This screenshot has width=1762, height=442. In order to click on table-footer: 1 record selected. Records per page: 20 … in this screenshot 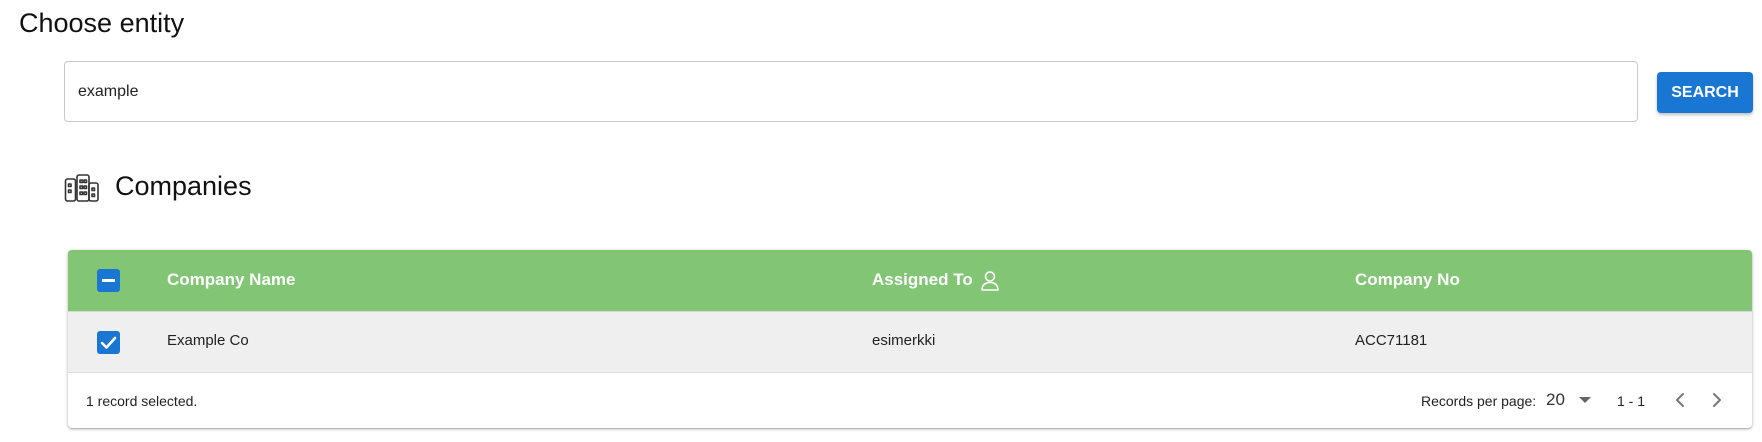, I will do `click(910, 400)`.